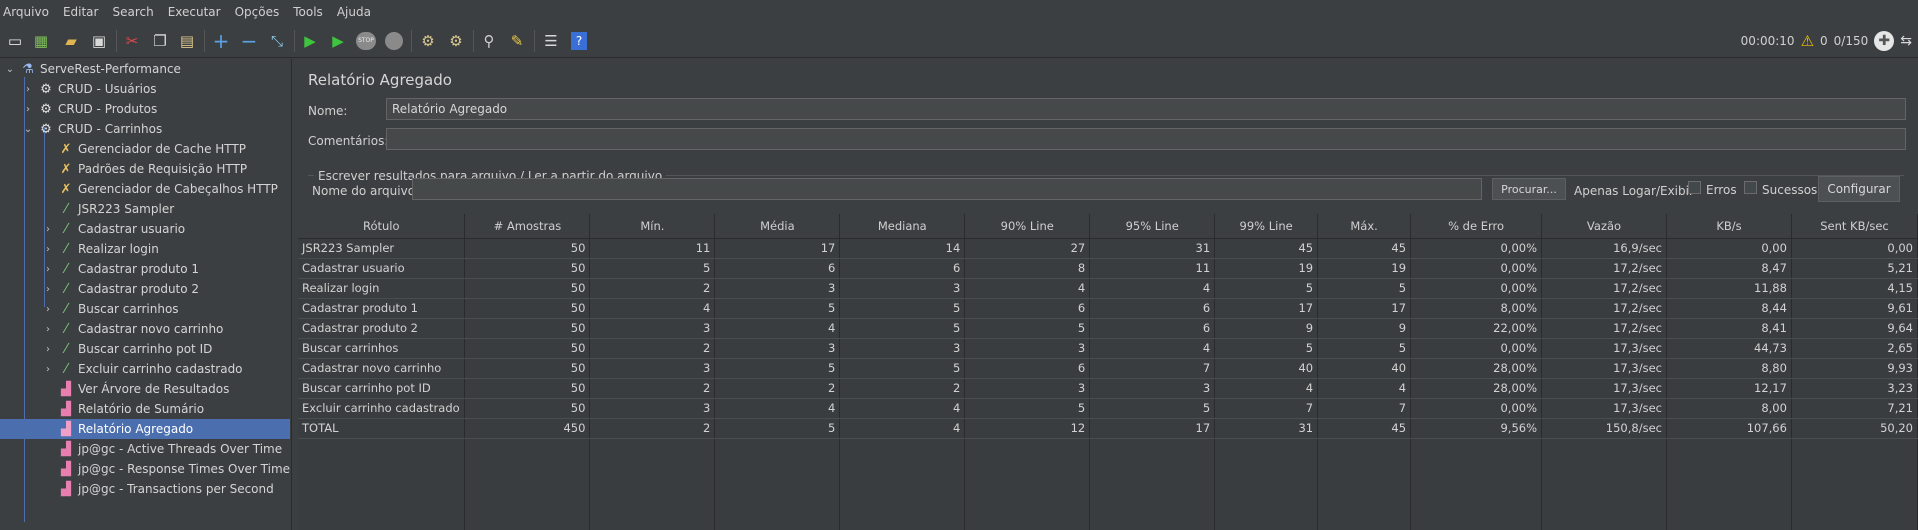 Image resolution: width=1918 pixels, height=530 pixels. What do you see at coordinates (1750, 187) in the screenshot?
I see `success-checkbox` at bounding box center [1750, 187].